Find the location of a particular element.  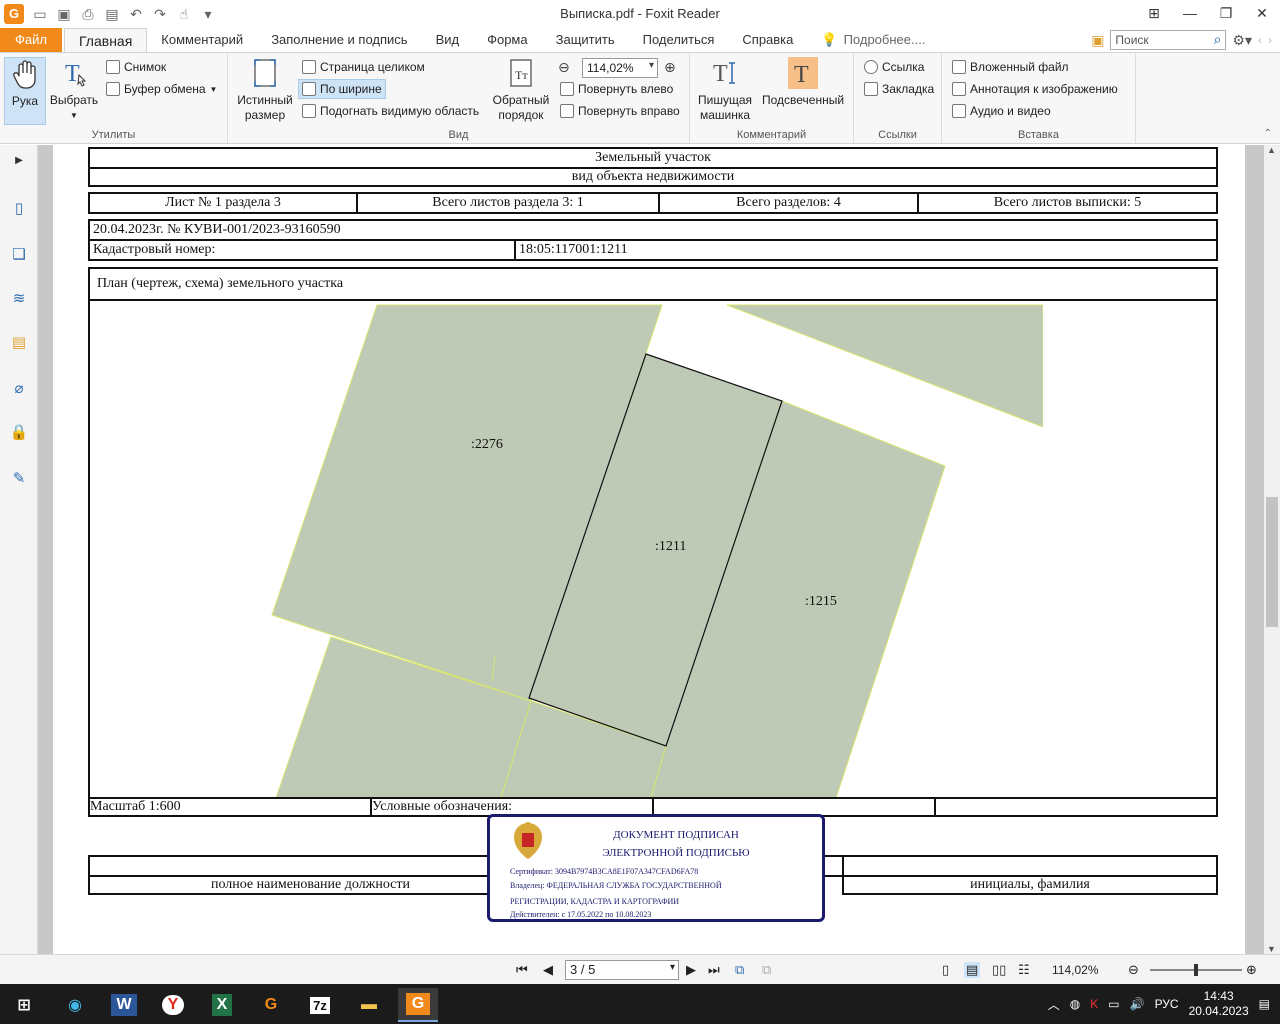

clipboard-icon is located at coordinates (113, 89).